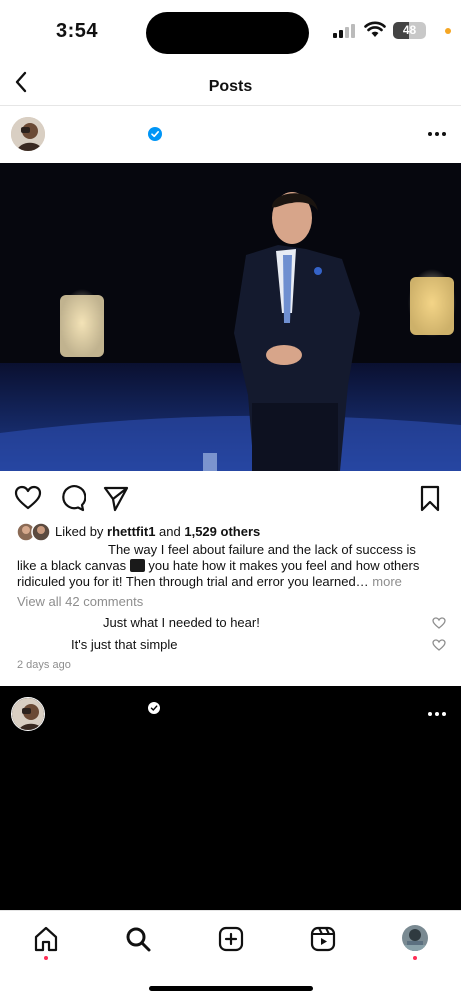 The height and width of the screenshot is (1000, 461). What do you see at coordinates (181, 622) in the screenshot?
I see `comment-1: Just what I needed to hear!` at bounding box center [181, 622].